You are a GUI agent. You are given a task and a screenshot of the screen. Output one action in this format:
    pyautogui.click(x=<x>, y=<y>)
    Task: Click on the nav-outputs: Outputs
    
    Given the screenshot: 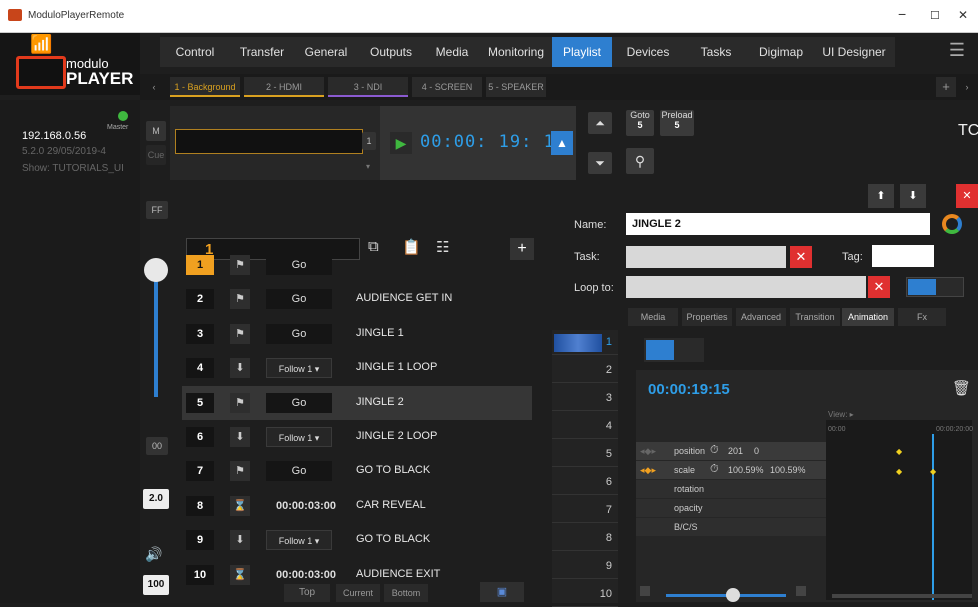 What is the action you would take?
    pyautogui.click(x=391, y=52)
    